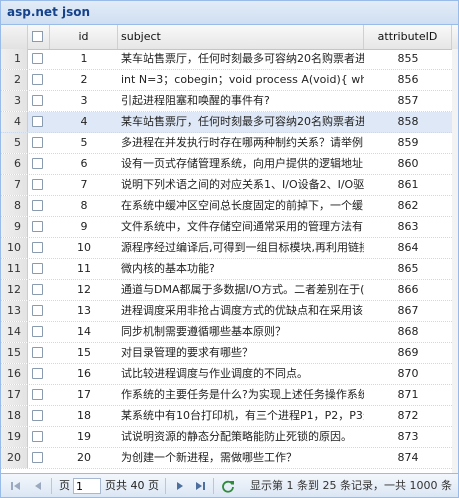 The image size is (459, 498). I want to click on table-row: 13 13 进程调度采用非抢占调度方式的优缺点和在采用该 867, so click(229, 311).